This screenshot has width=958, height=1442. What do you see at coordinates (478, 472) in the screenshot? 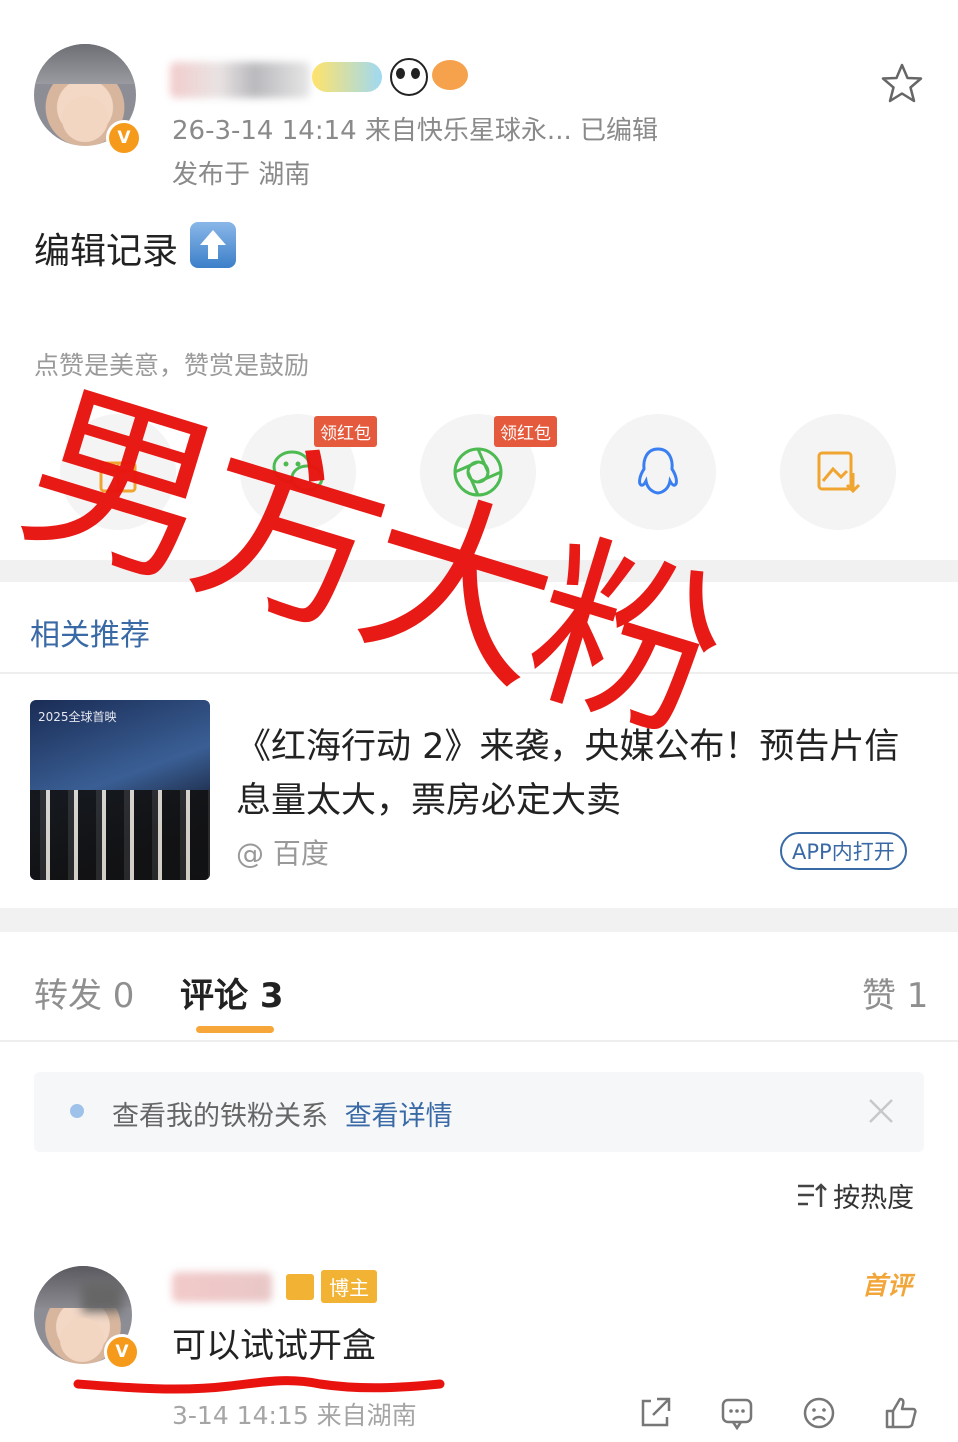
I see `moments-aperture-icon` at bounding box center [478, 472].